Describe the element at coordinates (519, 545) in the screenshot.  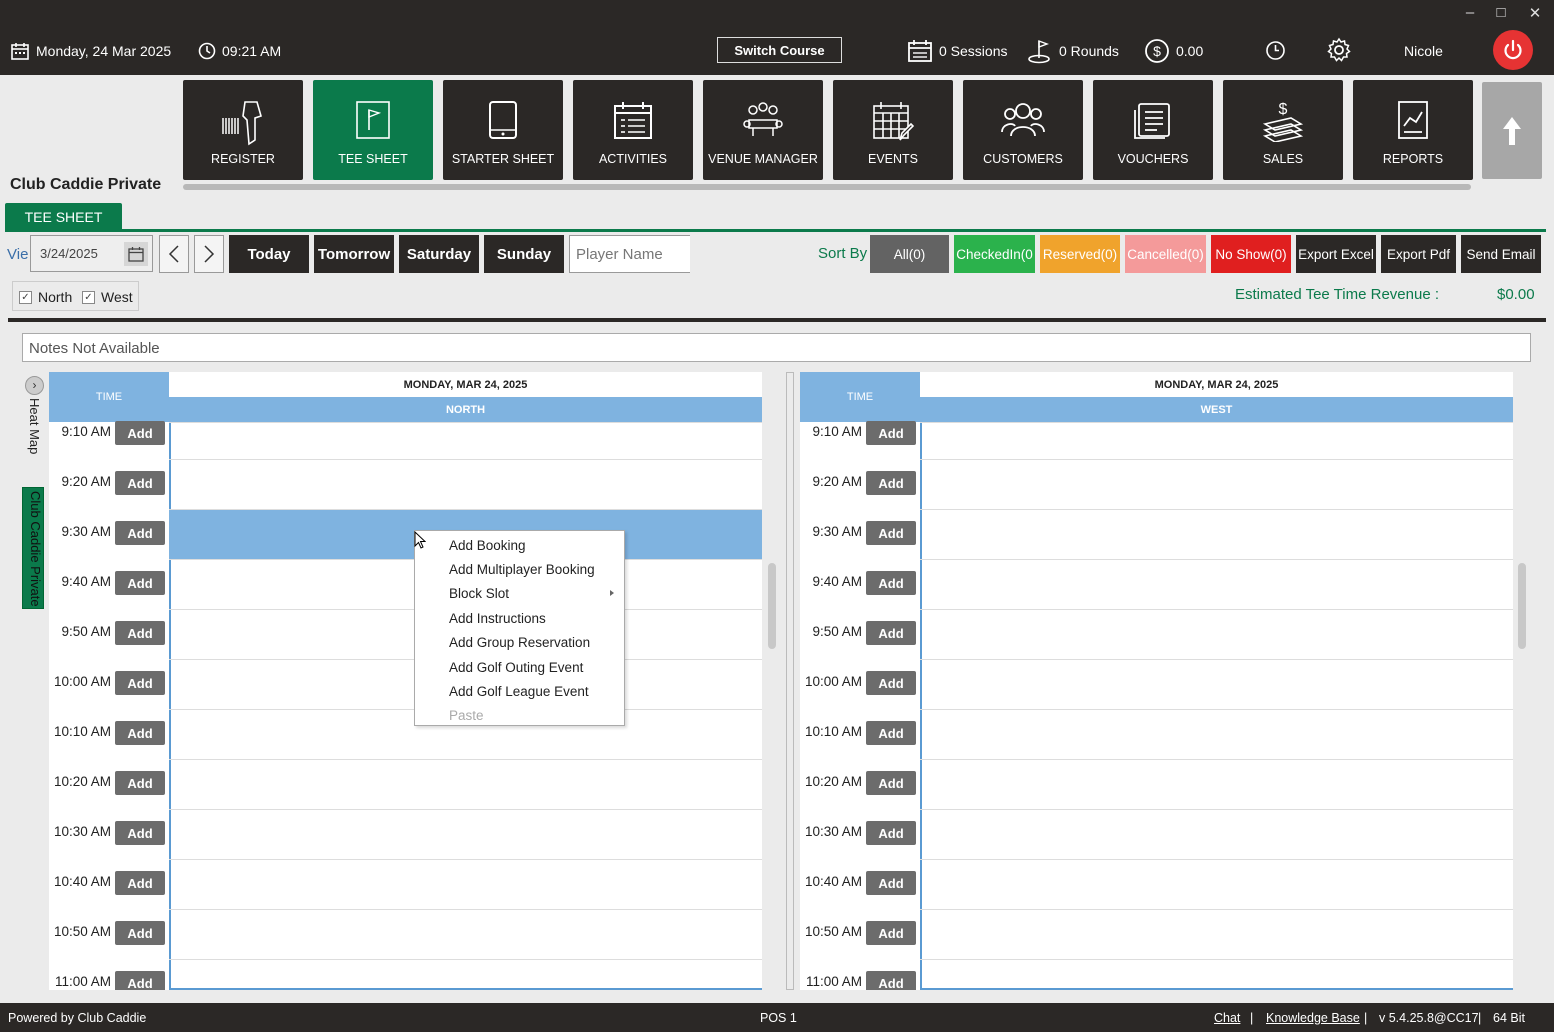
I see `context-menu-item: Add Booking` at that location.